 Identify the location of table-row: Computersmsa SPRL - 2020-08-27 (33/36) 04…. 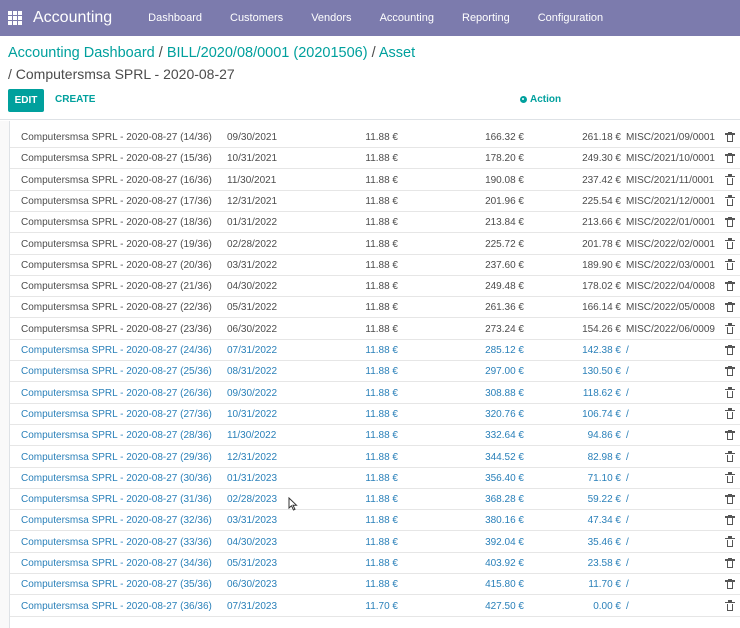
(375, 542).